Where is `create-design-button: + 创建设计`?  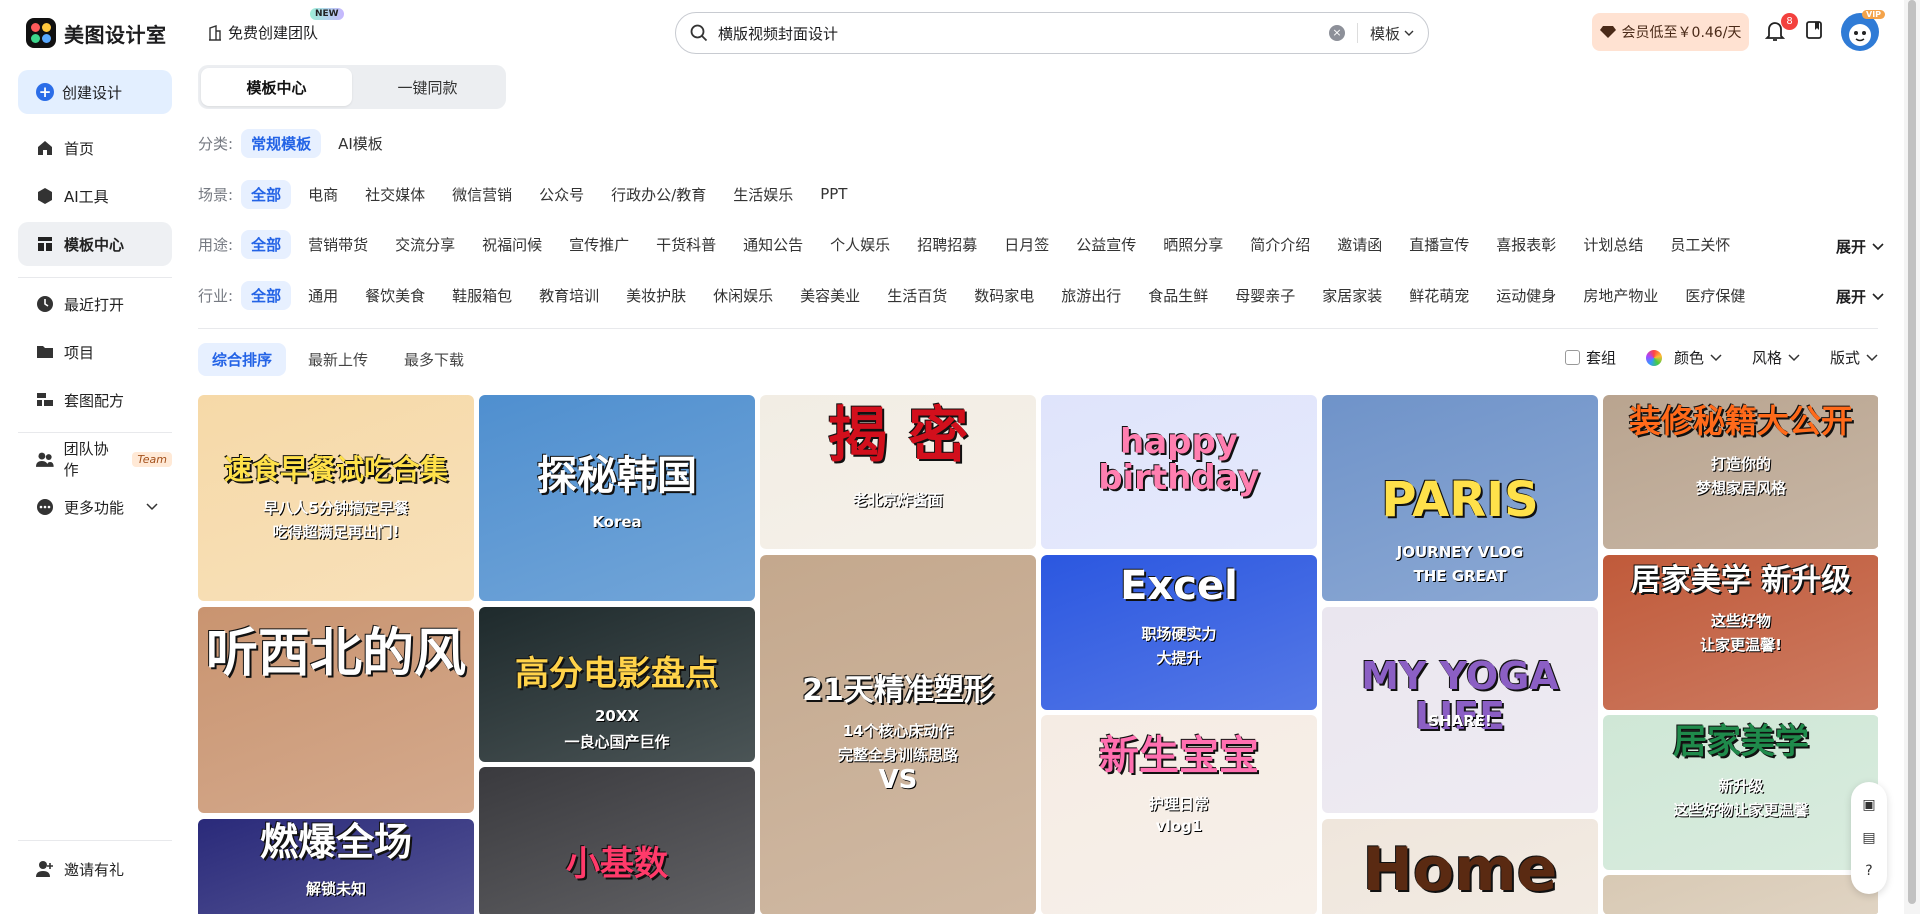 create-design-button: + 创建设计 is located at coordinates (95, 92).